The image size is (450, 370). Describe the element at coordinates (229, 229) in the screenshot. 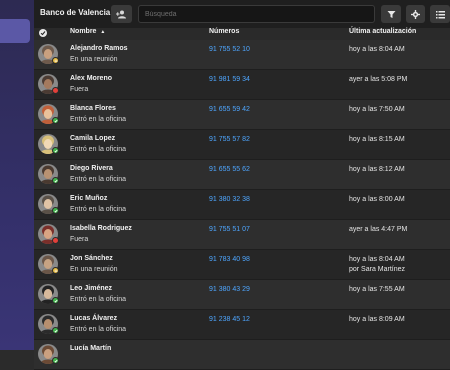

I see `contact-number: 91 755 51 07` at that location.